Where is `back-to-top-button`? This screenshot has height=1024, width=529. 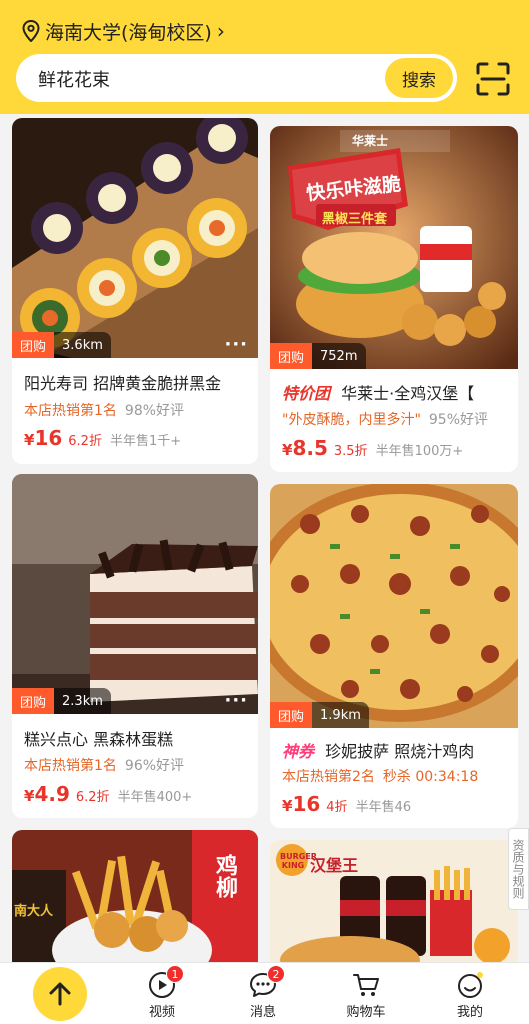 back-to-top-button is located at coordinates (60, 994).